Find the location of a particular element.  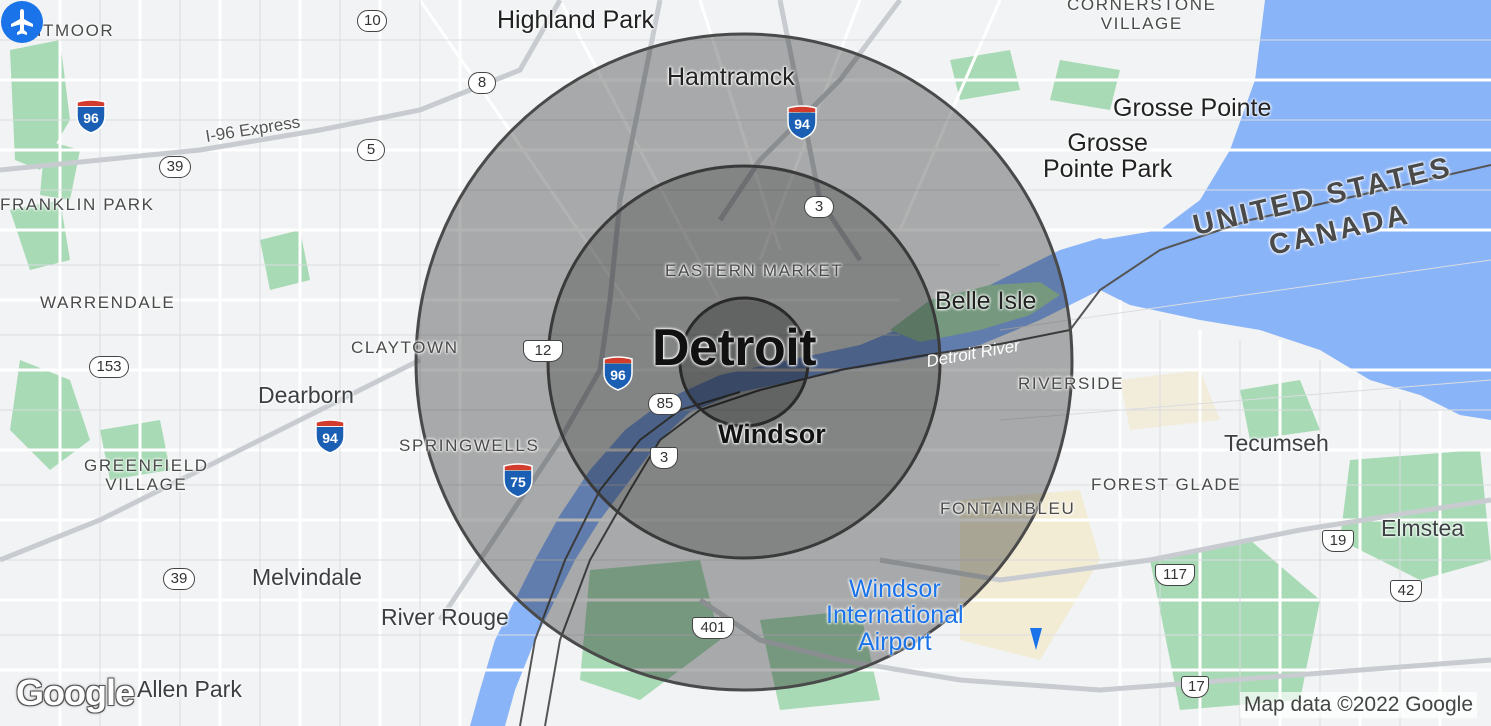

label-hamtramck: Hamtramck is located at coordinates (731, 77).